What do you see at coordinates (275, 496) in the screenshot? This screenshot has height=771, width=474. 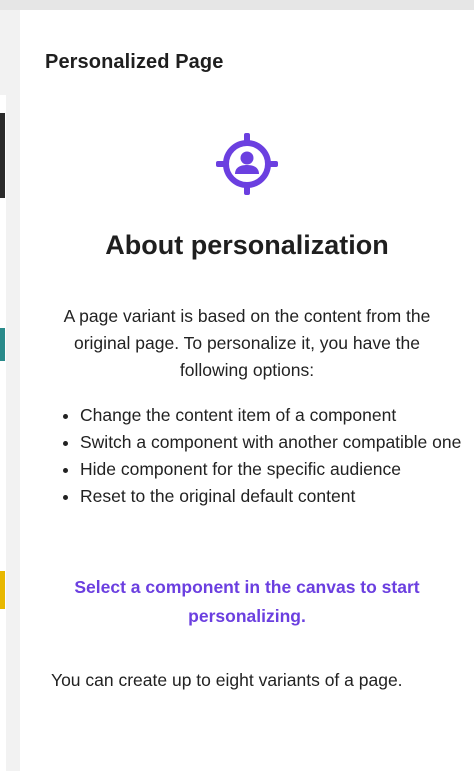 I see `list-item: Reset to the original default content` at bounding box center [275, 496].